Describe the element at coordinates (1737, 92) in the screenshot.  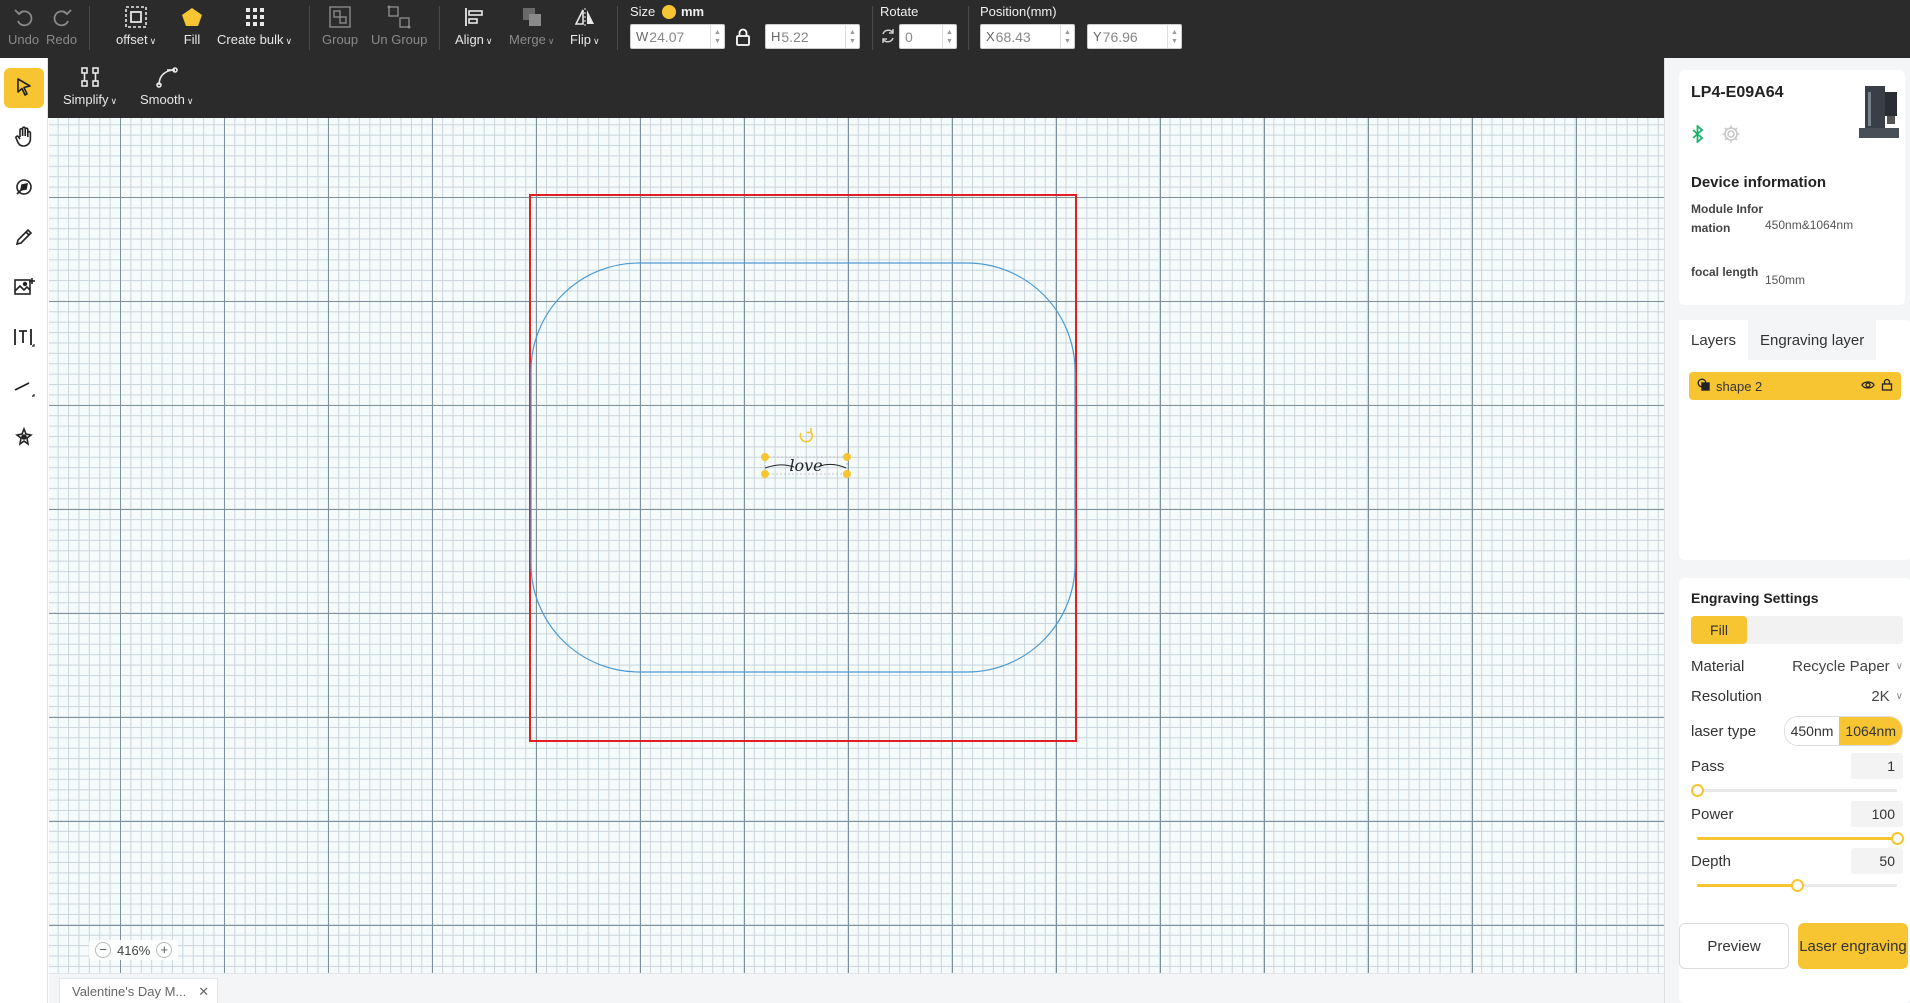
I see `device-name: LP4-E09A64` at that location.